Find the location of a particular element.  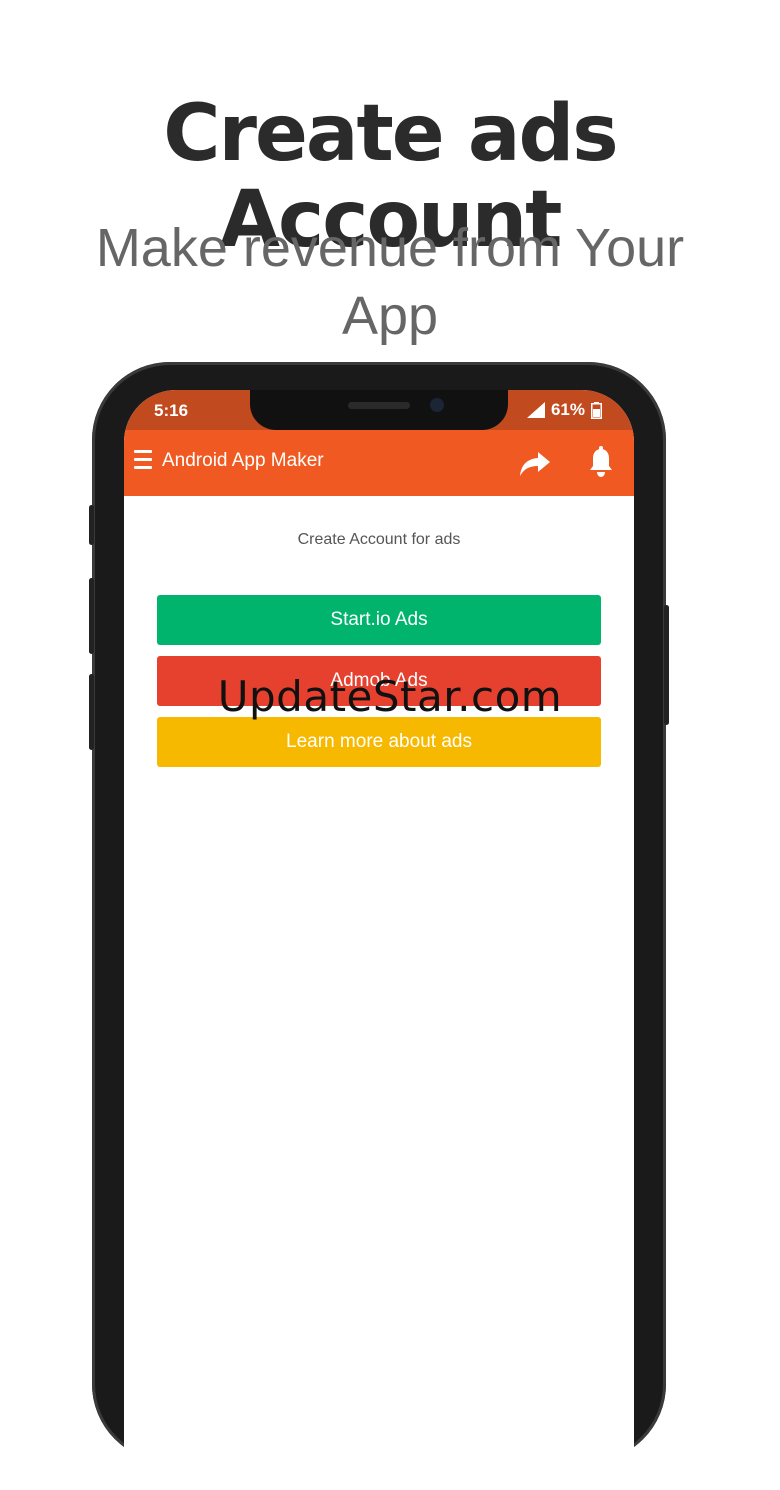

status-indicators: 61% is located at coordinates (564, 410).